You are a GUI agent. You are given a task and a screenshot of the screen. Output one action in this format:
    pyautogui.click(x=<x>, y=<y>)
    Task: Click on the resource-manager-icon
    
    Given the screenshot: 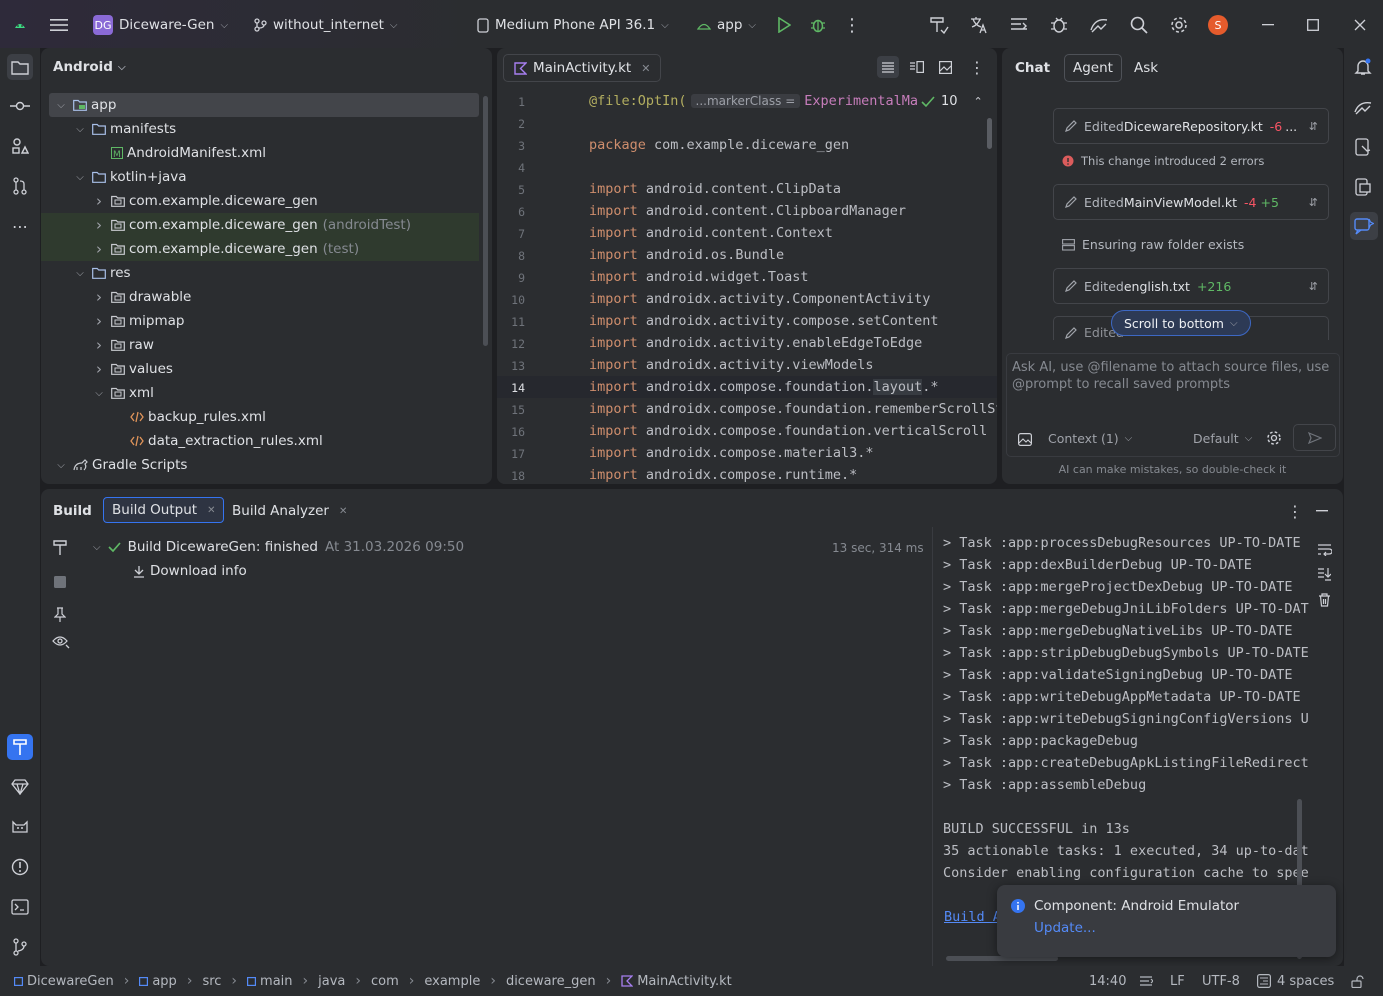 What is the action you would take?
    pyautogui.click(x=20, y=146)
    